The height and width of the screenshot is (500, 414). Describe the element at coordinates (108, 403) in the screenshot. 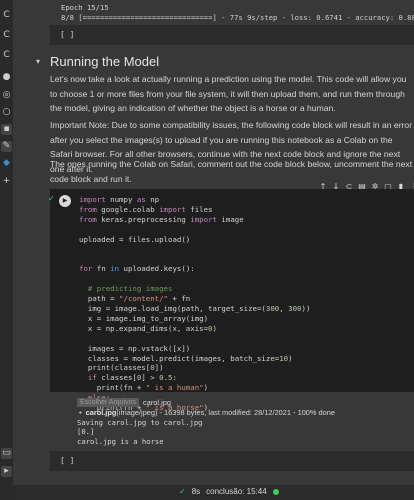

I see `choose-files-button: Escolher Arquivos` at that location.